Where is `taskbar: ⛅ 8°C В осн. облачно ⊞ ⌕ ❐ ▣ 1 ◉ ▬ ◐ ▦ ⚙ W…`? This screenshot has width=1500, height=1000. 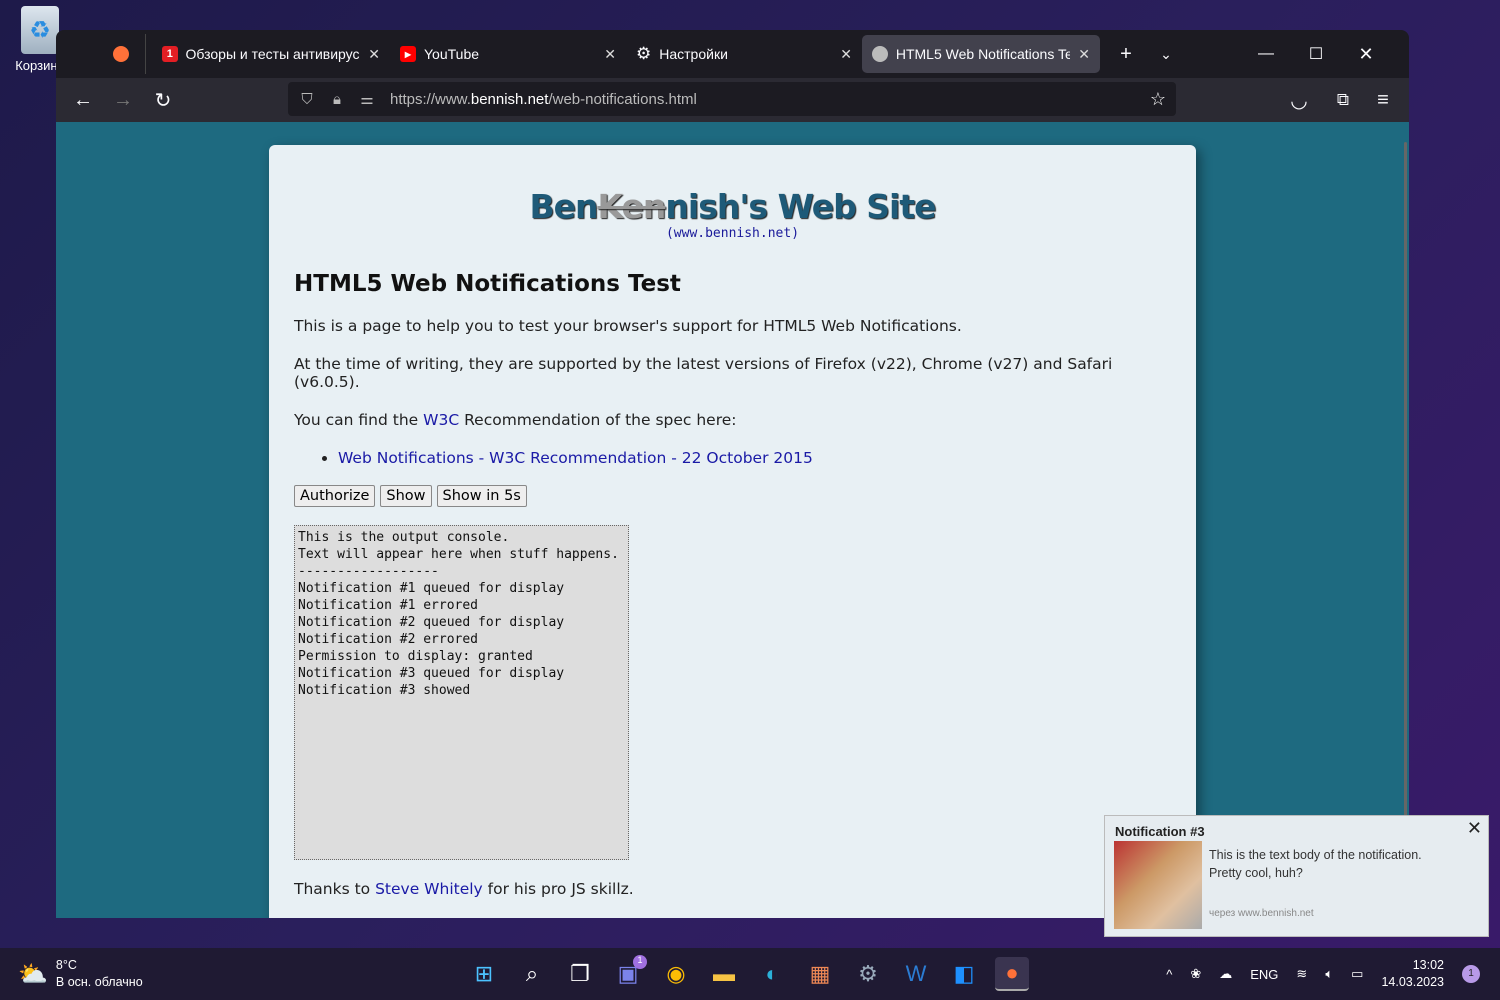
taskbar: ⛅ 8°C В осн. облачно ⊞ ⌕ ❐ ▣ 1 ◉ ▬ ◐ ▦ ⚙ W… is located at coordinates (750, 974).